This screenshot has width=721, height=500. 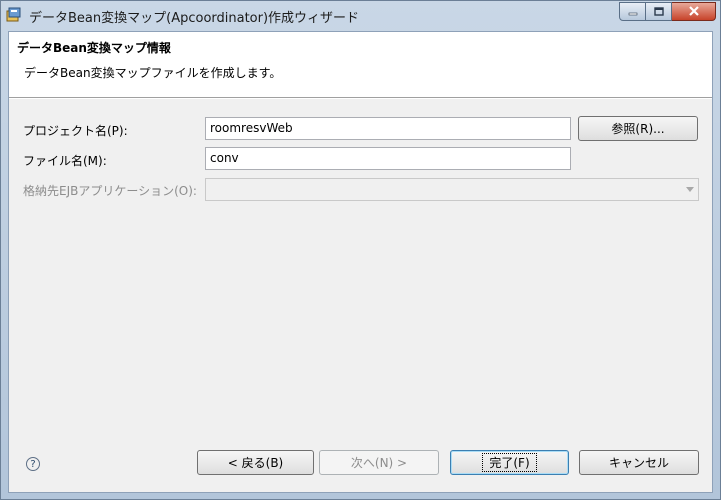 I want to click on maximize-button, so click(x=659, y=11).